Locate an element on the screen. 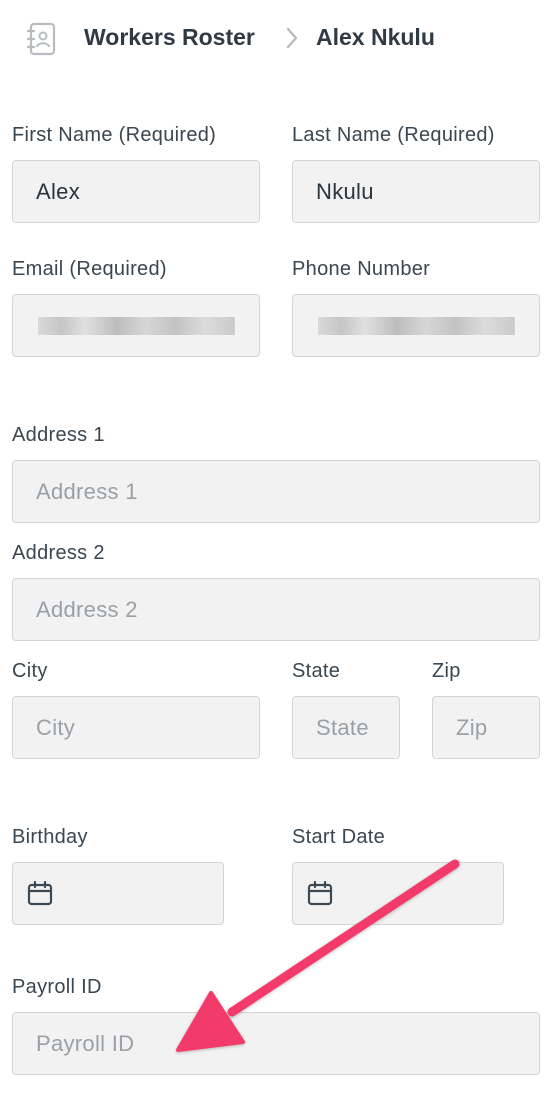  contact-book-icon is located at coordinates (42, 39).